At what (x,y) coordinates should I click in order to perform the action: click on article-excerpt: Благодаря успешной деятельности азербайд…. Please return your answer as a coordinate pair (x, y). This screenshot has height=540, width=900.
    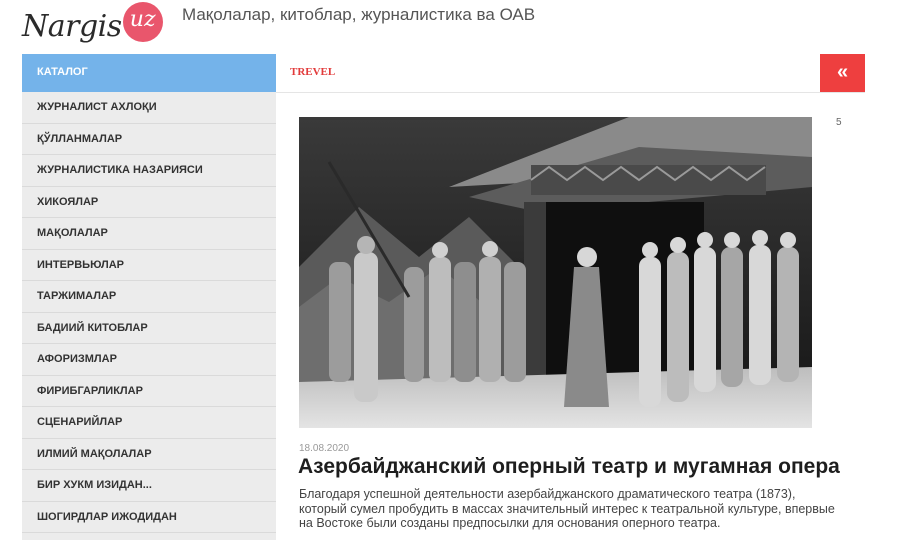
    Looking at the image, I should click on (567, 508).